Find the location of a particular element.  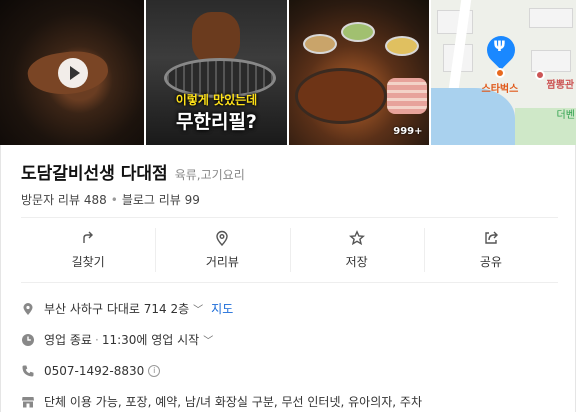

save-label: 저장 is located at coordinates (356, 262).